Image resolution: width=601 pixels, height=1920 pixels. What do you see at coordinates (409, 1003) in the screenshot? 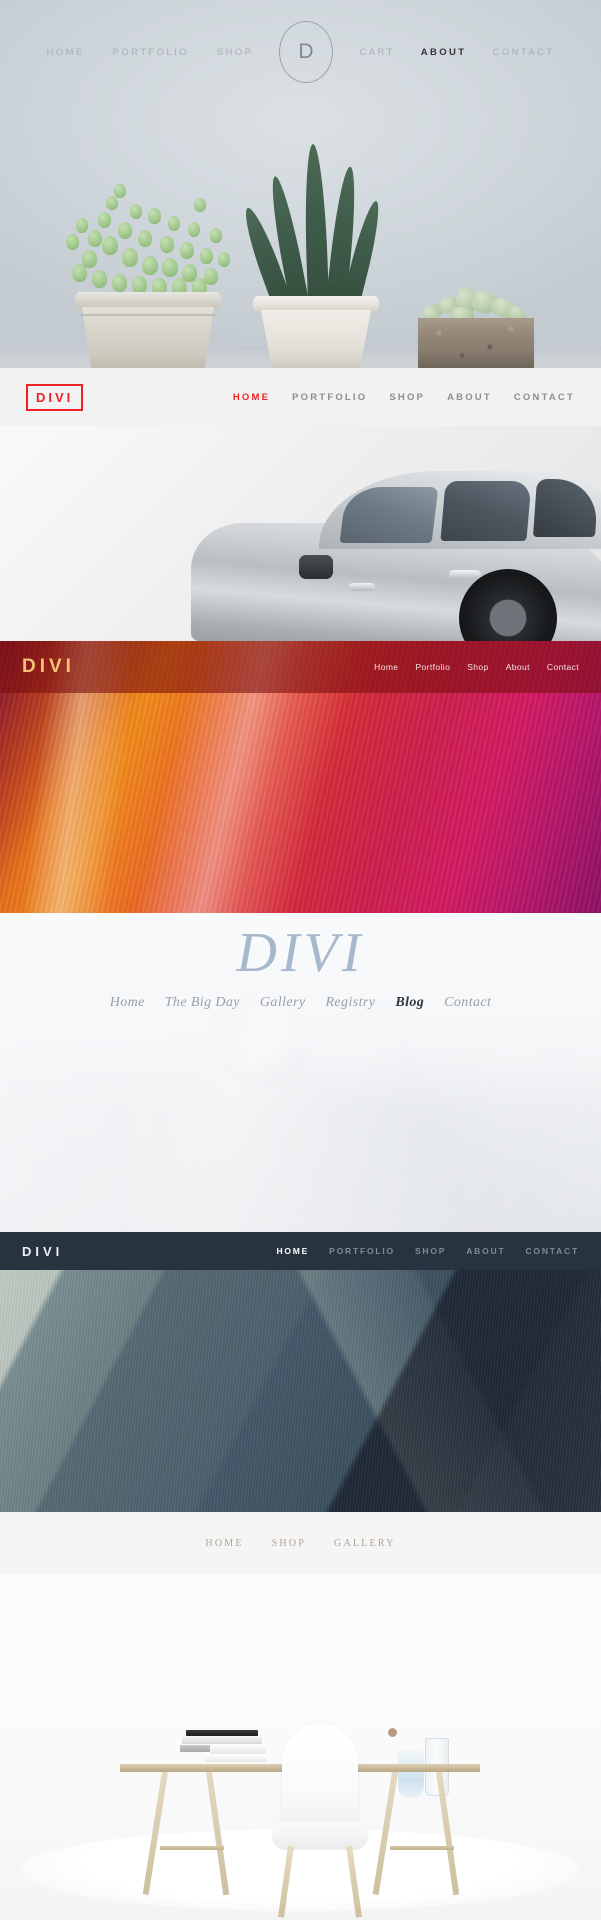
I see `nav-link-blog: Blog` at bounding box center [409, 1003].